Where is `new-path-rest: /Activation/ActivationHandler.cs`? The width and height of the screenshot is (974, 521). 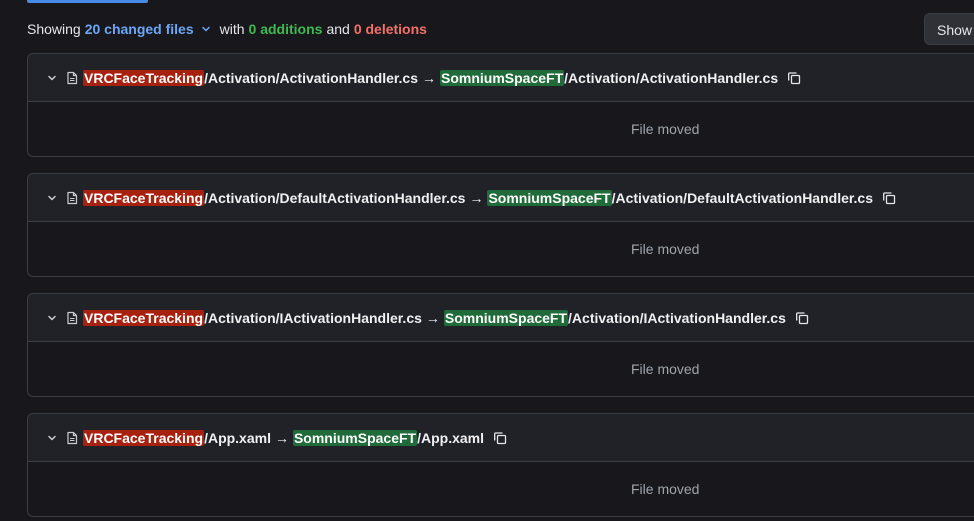
new-path-rest: /Activation/ActivationHandler.cs is located at coordinates (671, 77).